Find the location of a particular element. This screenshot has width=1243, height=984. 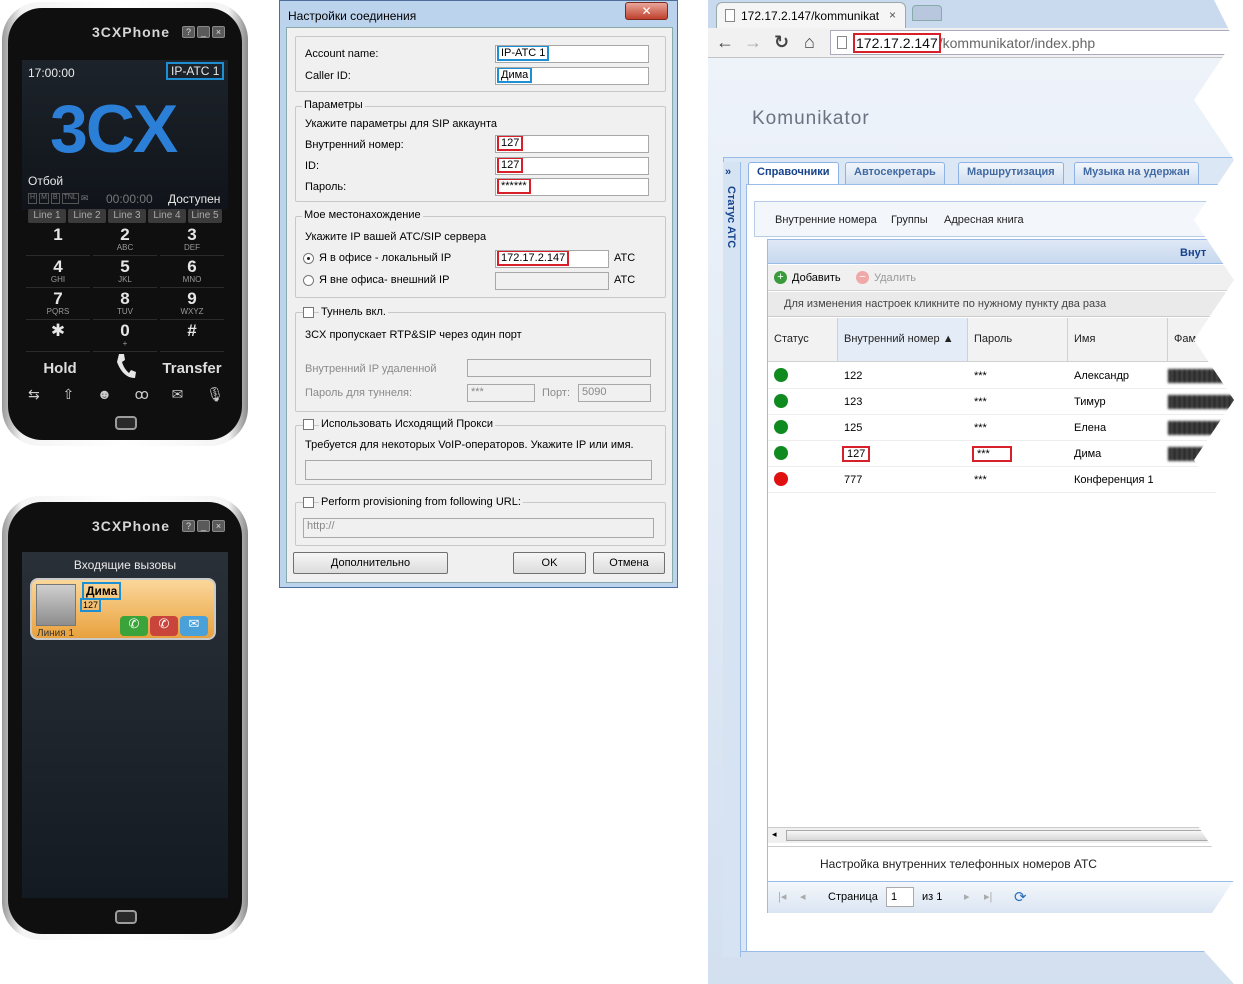

local-ip-field: 172.17.2.147 is located at coordinates (552, 259).